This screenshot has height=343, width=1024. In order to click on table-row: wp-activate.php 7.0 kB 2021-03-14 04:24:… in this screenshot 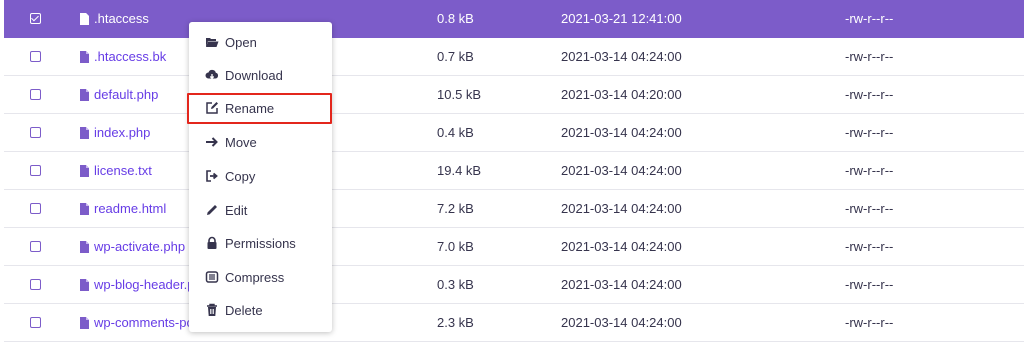, I will do `click(514, 247)`.